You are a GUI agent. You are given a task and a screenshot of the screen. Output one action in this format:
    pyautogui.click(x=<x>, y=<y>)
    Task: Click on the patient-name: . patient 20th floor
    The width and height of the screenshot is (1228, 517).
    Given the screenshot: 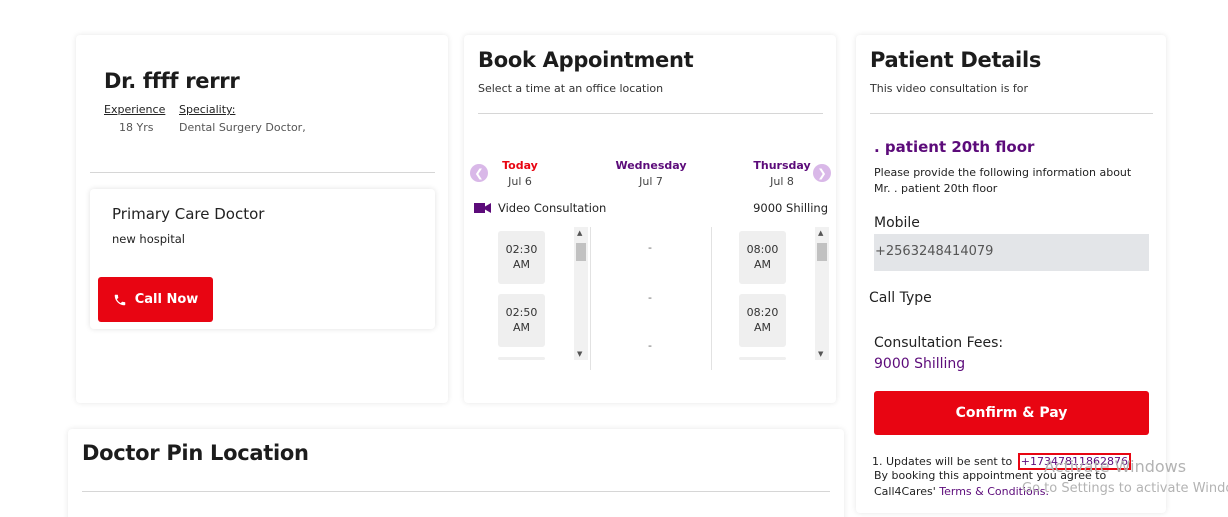 What is the action you would take?
    pyautogui.click(x=954, y=147)
    